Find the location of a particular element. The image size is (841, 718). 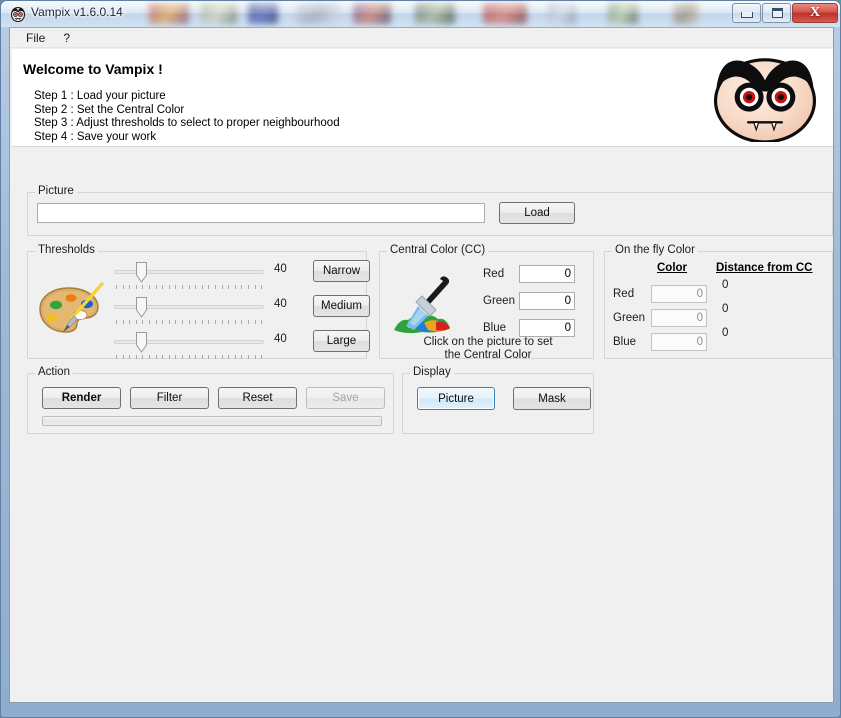

central-color-group-label: Central Color (CC) is located at coordinates (438, 250).